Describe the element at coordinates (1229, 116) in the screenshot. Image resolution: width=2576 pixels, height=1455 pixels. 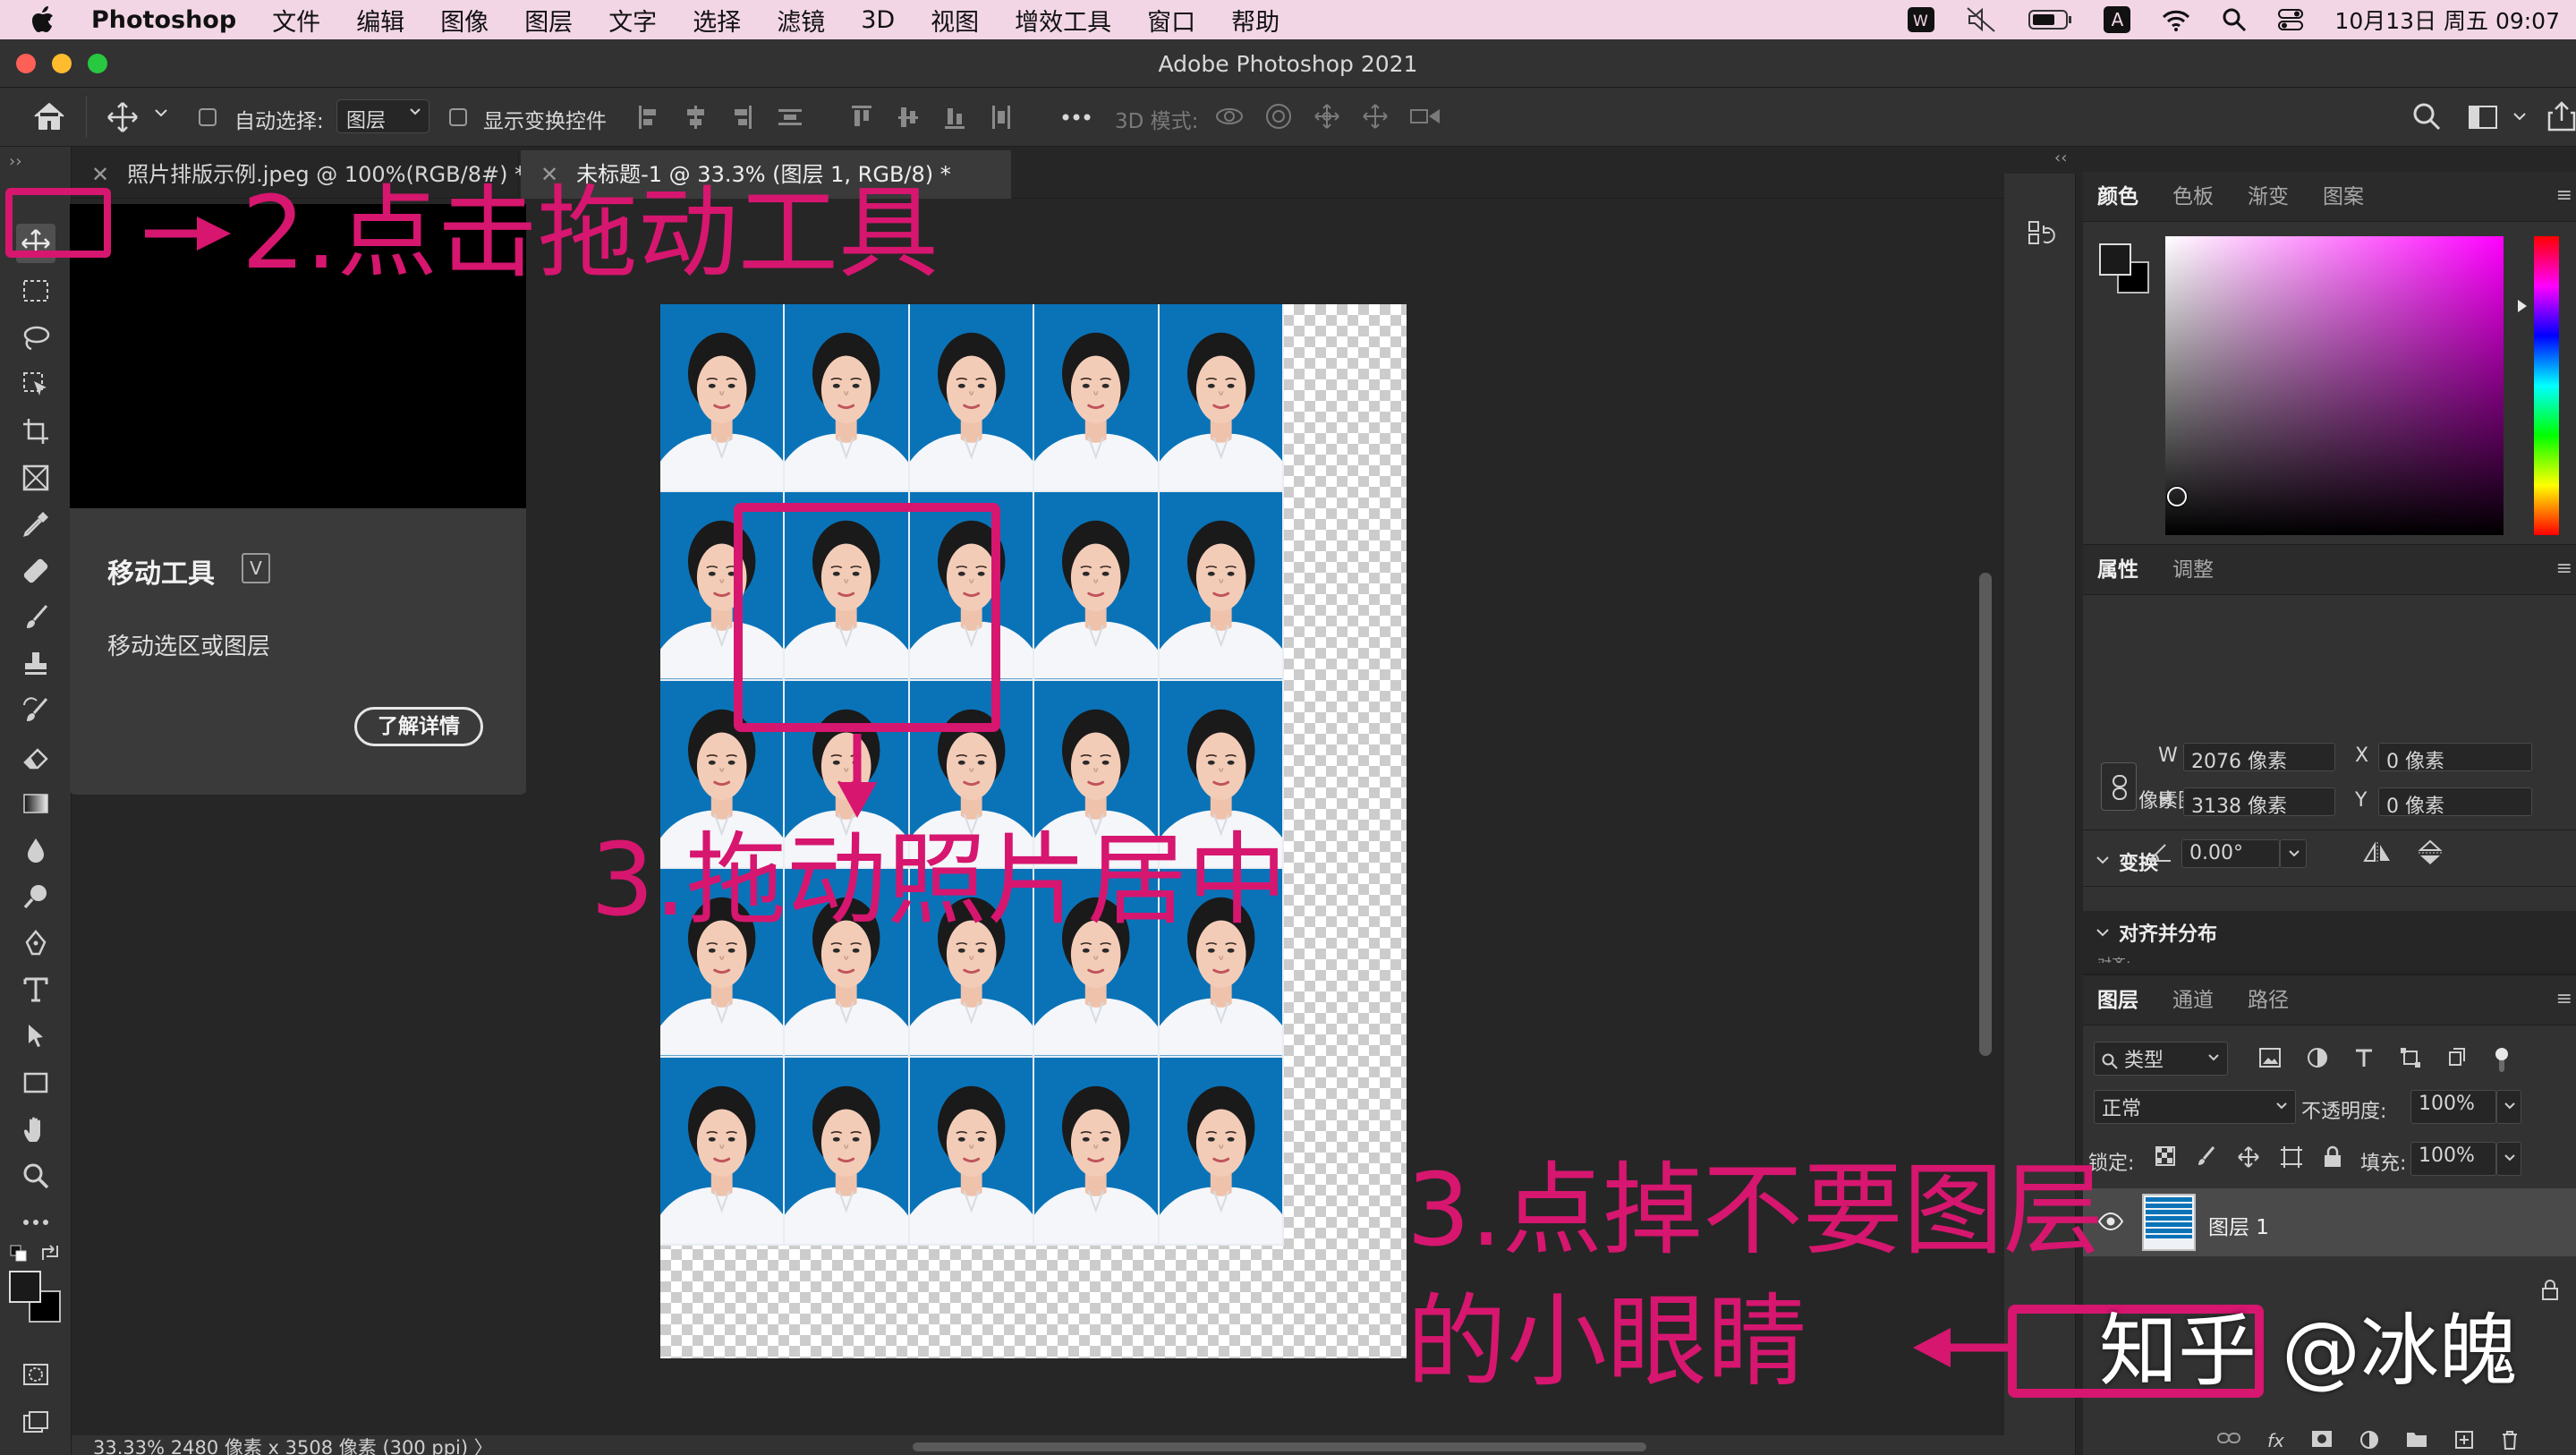
I see `3d-orbit-icon` at that location.